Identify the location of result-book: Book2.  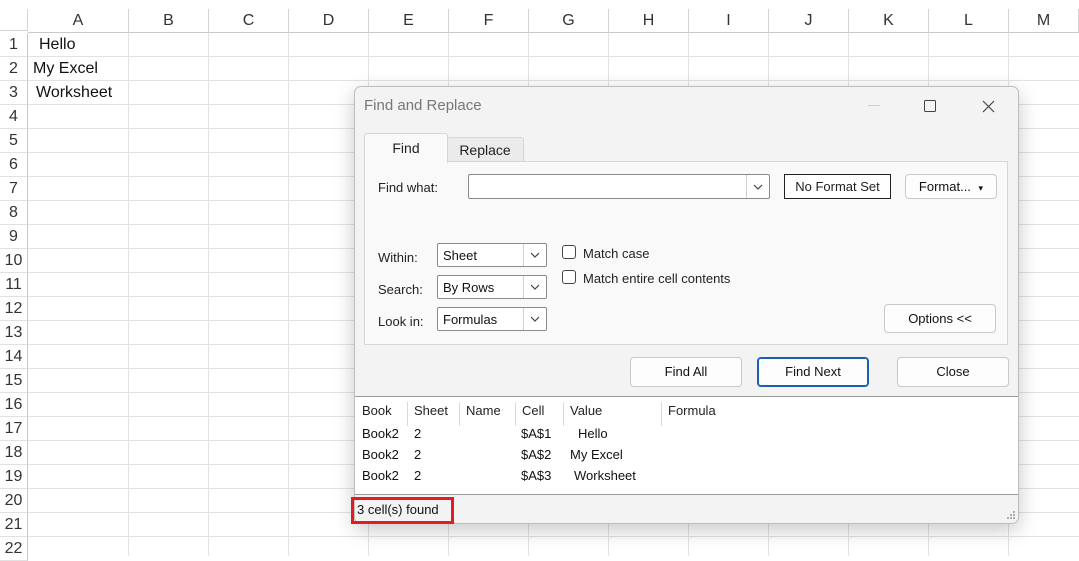
(380, 454).